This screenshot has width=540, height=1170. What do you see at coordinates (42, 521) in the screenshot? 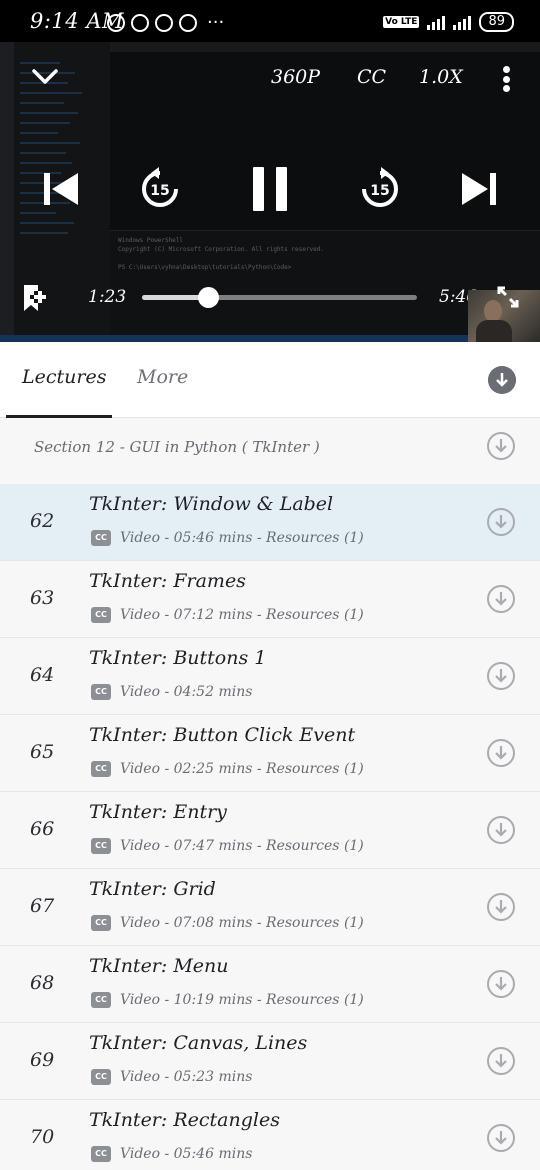
I see `lecture-number: 62` at bounding box center [42, 521].